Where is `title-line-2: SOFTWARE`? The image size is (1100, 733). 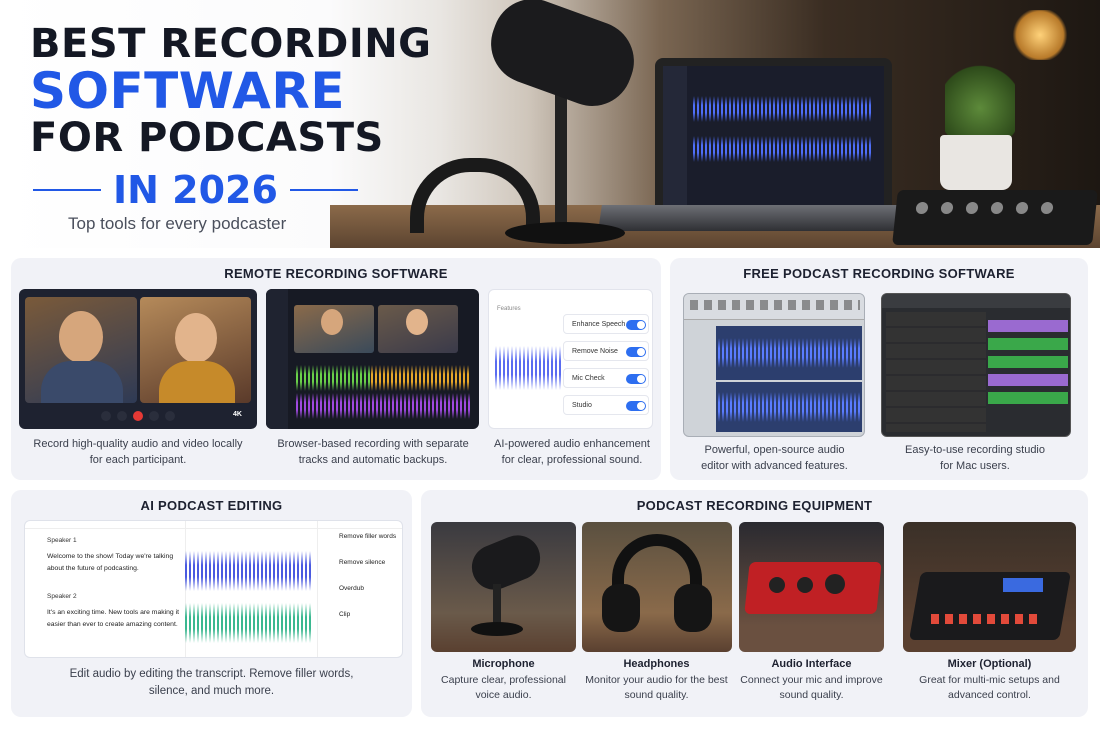
title-line-2: SOFTWARE is located at coordinates (188, 91).